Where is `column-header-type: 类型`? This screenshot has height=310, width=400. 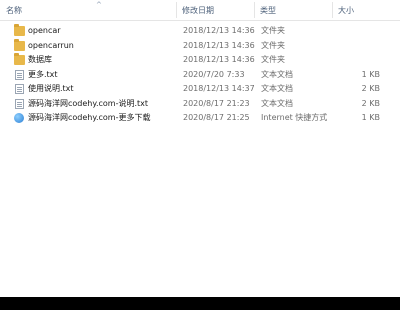 column-header-type: 类型 is located at coordinates (268, 10).